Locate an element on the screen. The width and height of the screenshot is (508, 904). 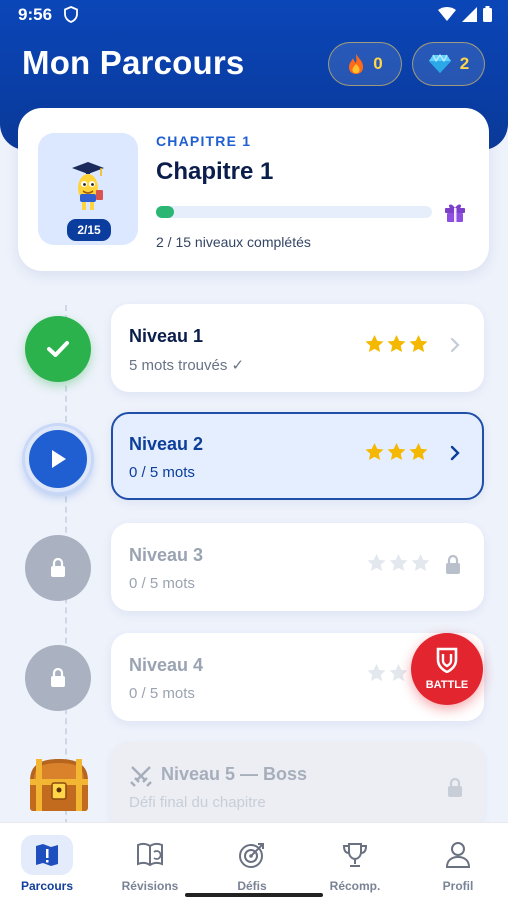
status-bar: 9:56 is located at coordinates (254, 15).